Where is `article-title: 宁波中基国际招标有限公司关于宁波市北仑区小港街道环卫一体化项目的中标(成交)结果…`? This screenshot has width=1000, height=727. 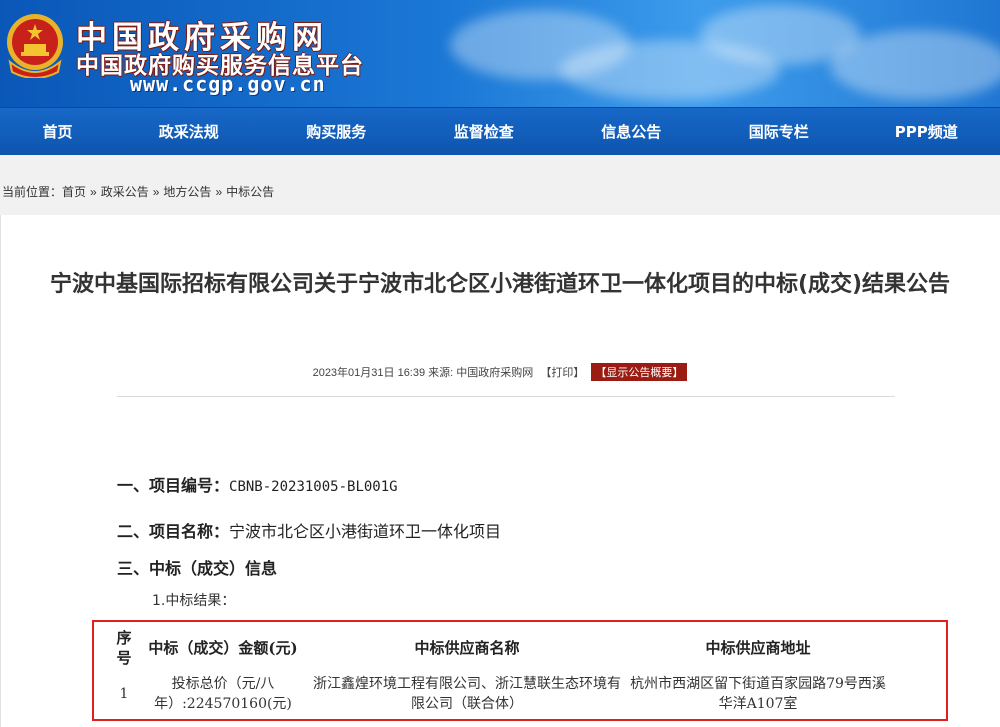 article-title: 宁波中基国际招标有限公司关于宁波市北仑区小港街道环卫一体化项目的中标(成交)结果… is located at coordinates (500, 284).